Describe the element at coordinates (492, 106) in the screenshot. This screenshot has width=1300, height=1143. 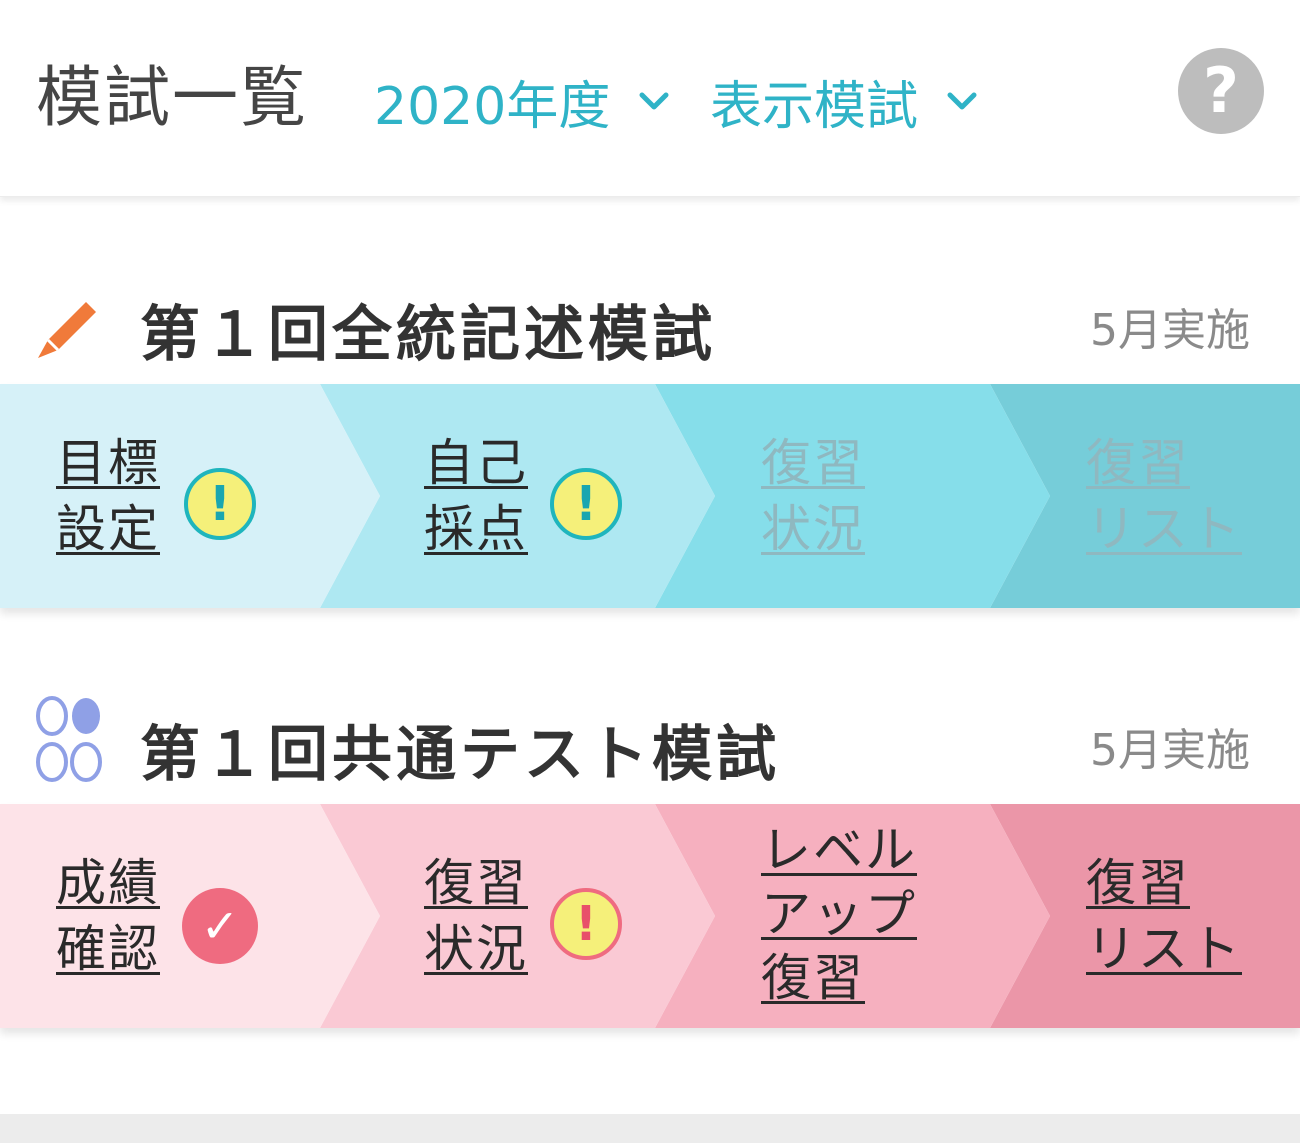
I see `year-filter-label: 2020年度` at that location.